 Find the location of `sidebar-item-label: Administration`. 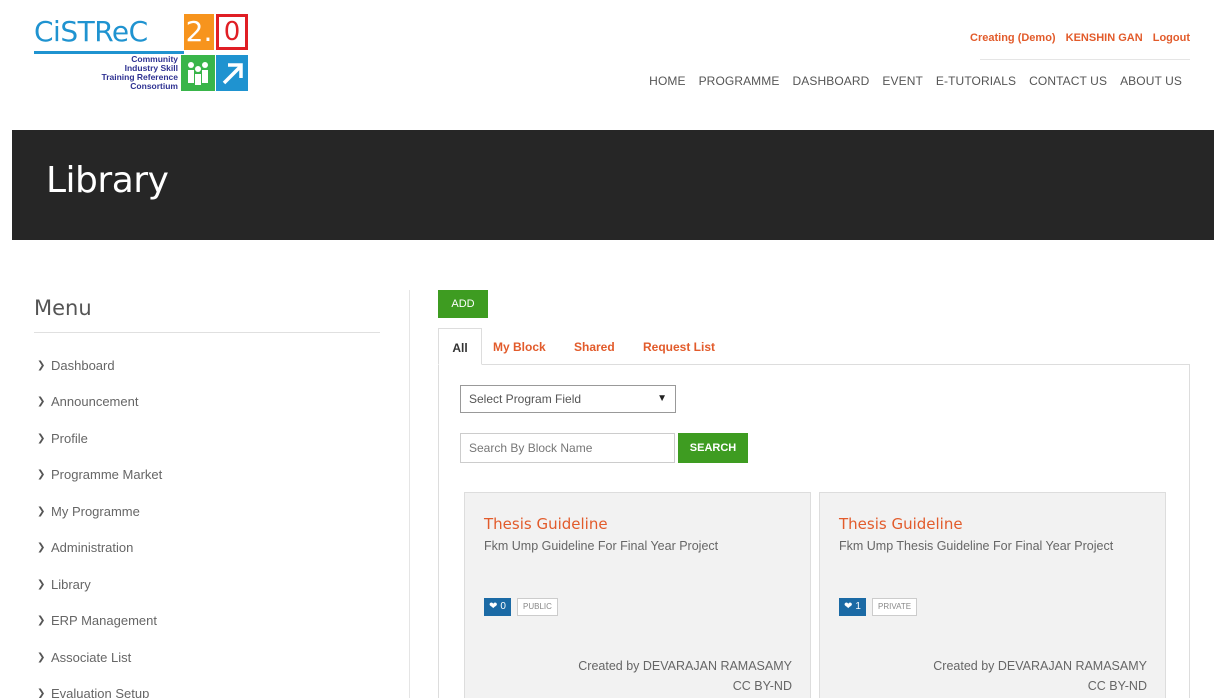

sidebar-item-label: Administration is located at coordinates (92, 548).